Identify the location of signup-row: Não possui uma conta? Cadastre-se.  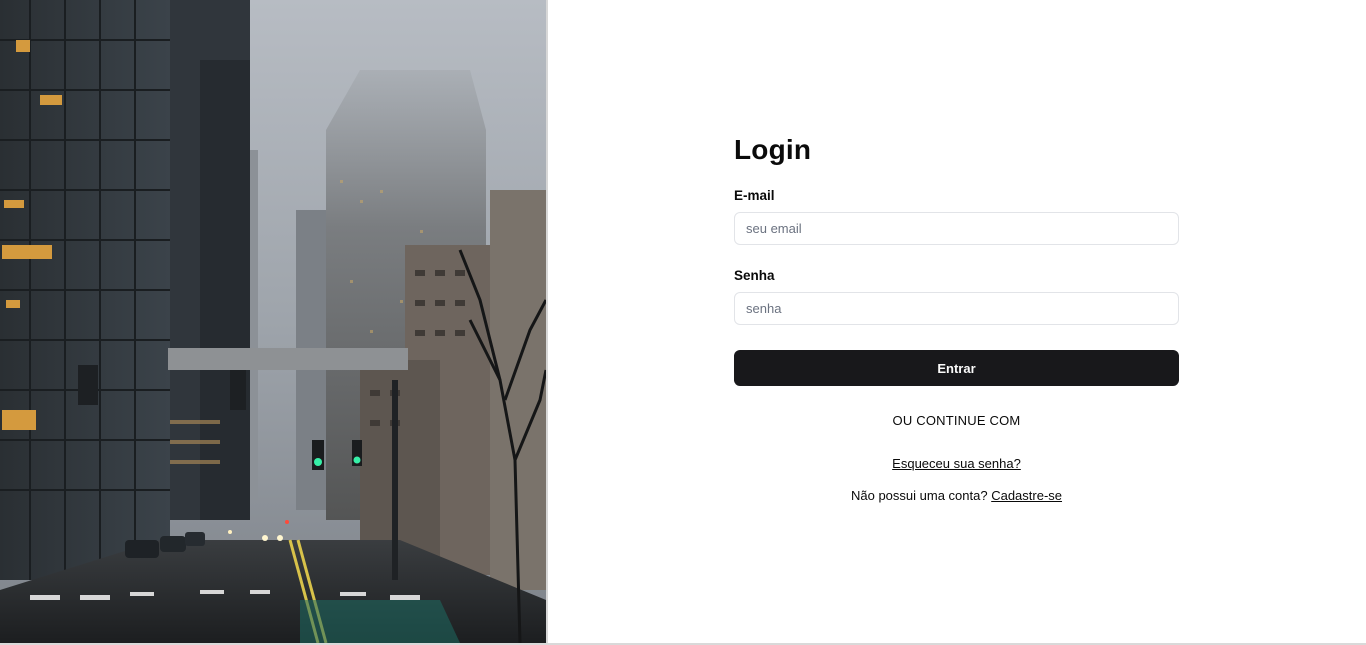
(956, 495).